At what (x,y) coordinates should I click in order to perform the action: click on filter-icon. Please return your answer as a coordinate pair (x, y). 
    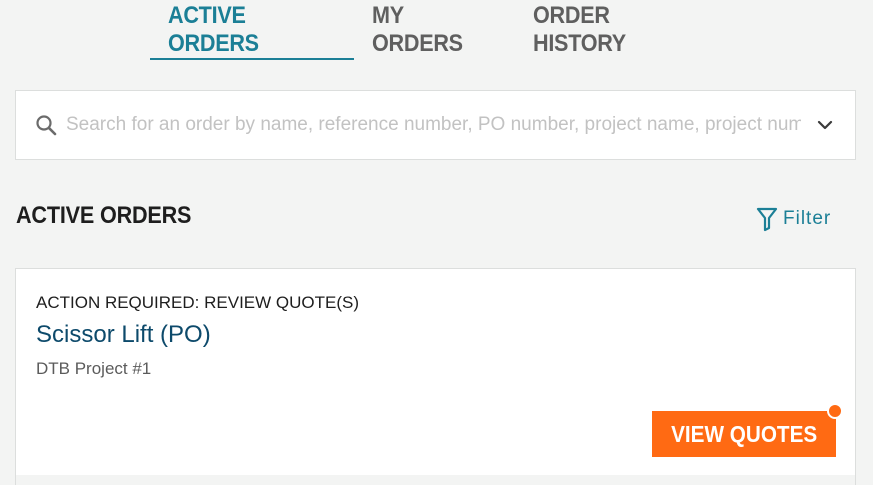
    Looking at the image, I should click on (767, 219).